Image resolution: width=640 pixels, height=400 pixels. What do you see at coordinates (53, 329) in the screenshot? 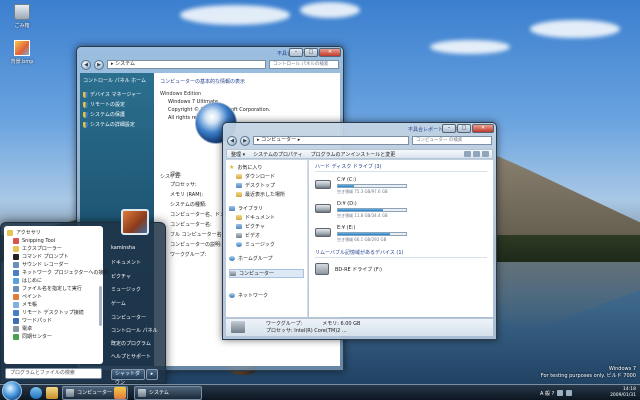
I see `program-item: 電卓` at bounding box center [53, 329].